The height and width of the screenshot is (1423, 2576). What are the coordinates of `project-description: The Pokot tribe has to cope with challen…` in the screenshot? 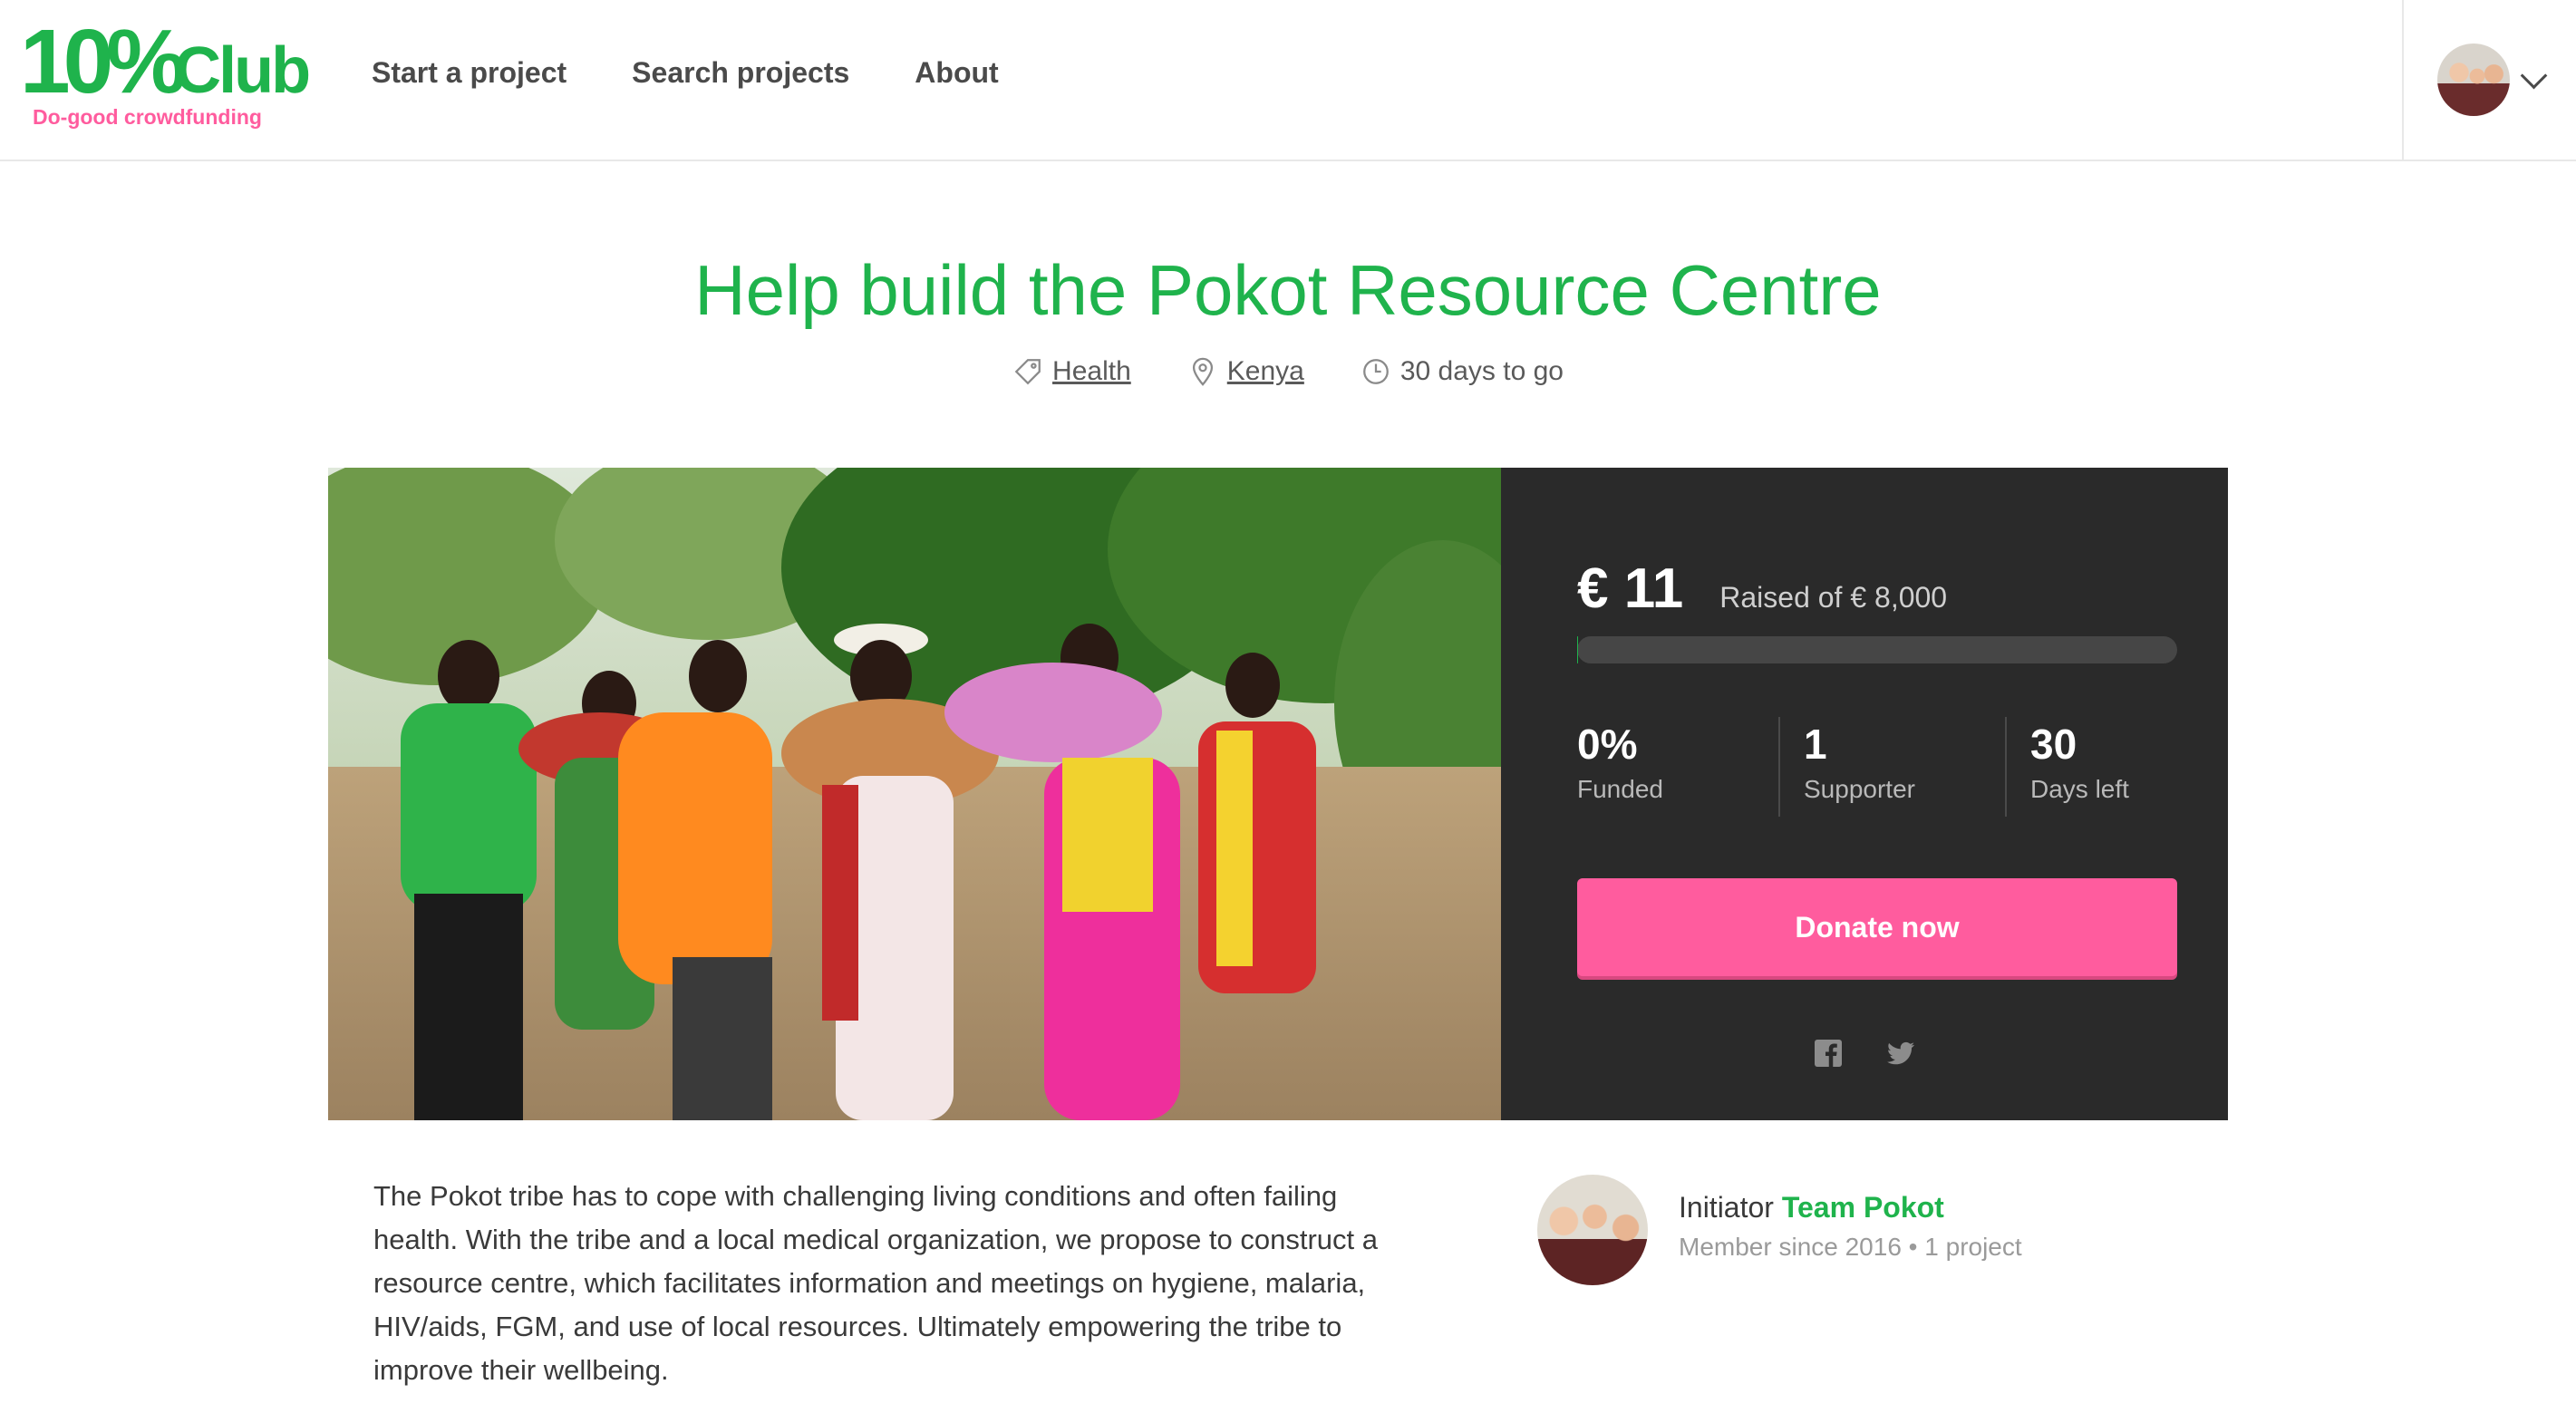 It's located at (876, 1283).